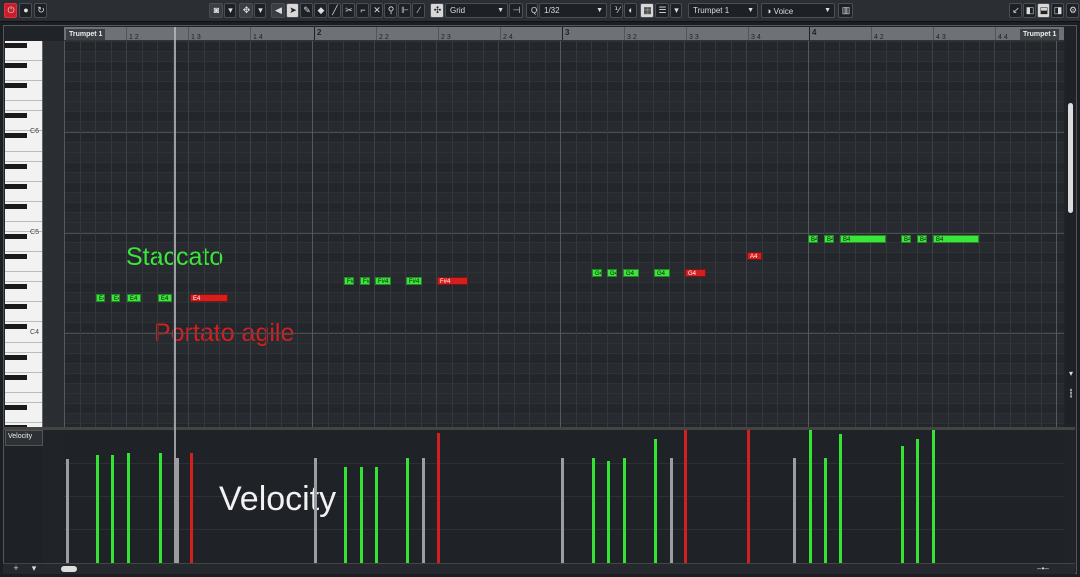  I want to click on expression-map-select: ◑ Voice ▼, so click(798, 10).